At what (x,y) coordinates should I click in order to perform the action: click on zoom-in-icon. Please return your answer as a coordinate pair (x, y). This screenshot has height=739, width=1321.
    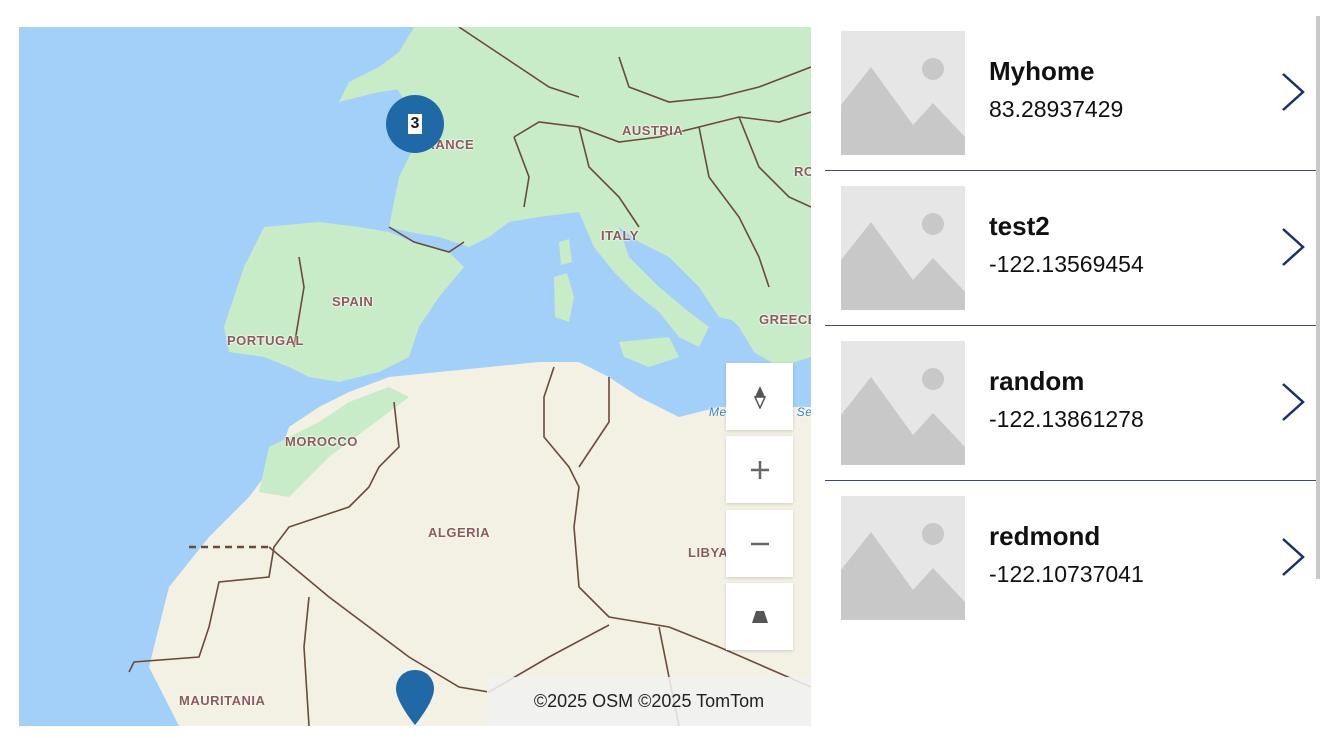
    Looking at the image, I should click on (759, 469).